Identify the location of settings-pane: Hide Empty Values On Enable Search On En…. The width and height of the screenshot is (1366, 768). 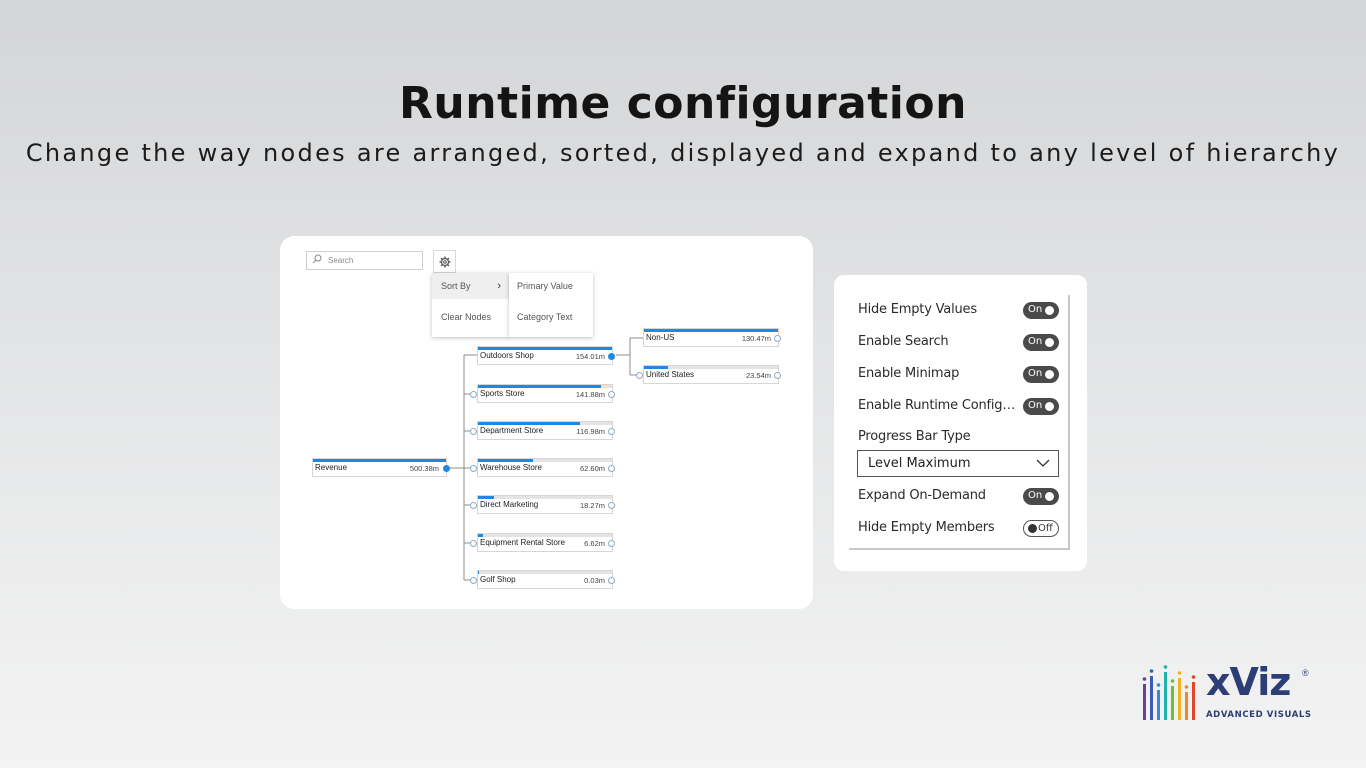
(959, 422).